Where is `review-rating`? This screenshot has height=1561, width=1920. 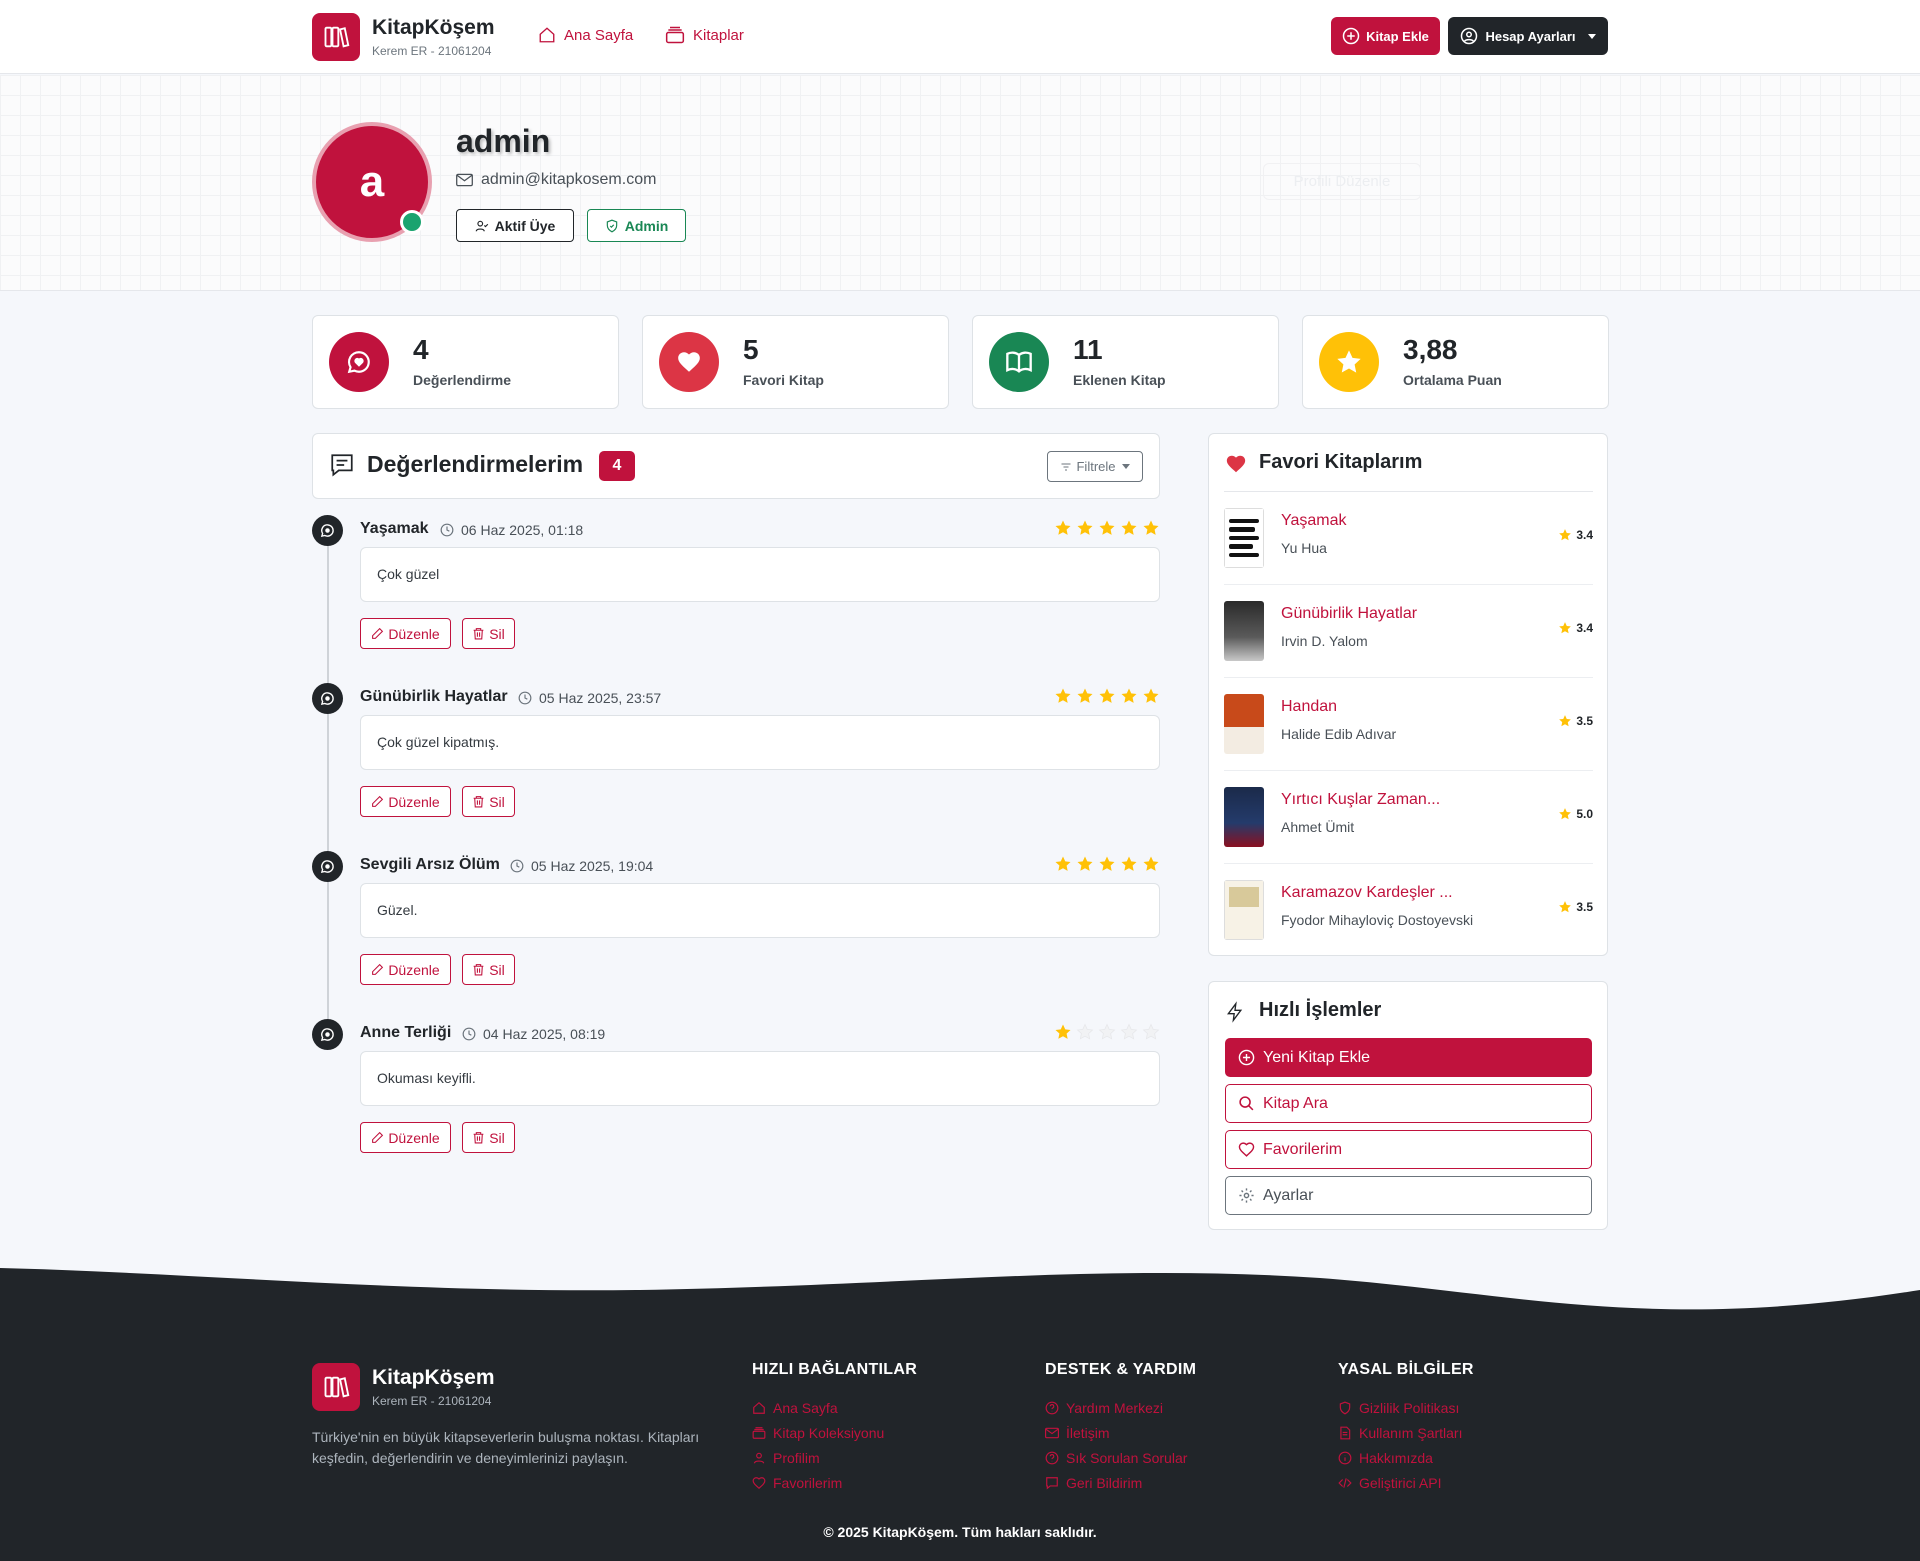
review-rating is located at coordinates (1105, 696).